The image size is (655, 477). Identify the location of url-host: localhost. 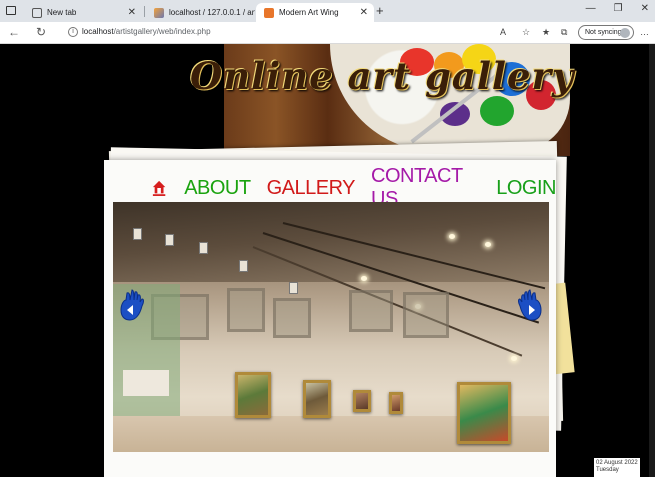
(98, 31).